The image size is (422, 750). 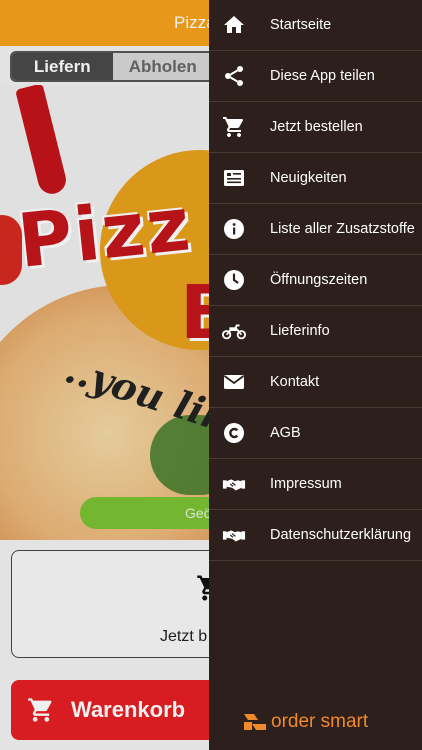 I want to click on menu-label: Jetzt bestellen, so click(x=316, y=127).